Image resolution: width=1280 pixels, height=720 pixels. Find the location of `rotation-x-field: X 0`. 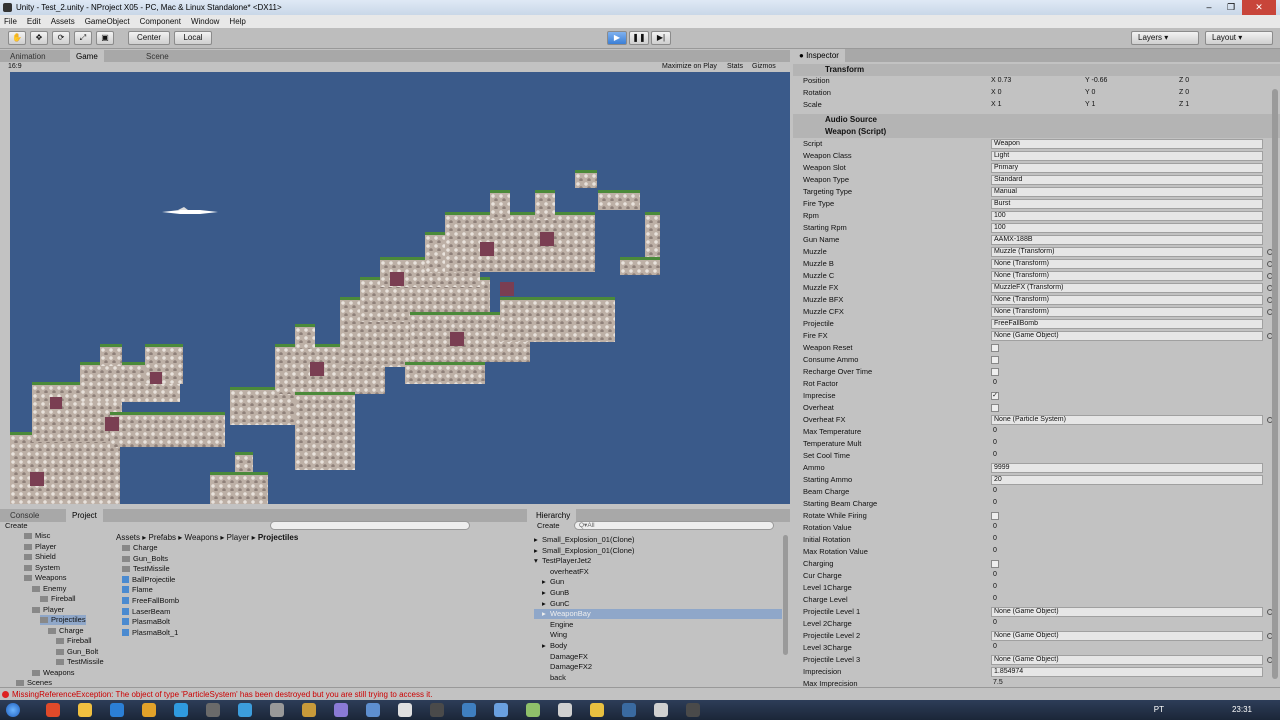

rotation-x-field: X 0 is located at coordinates (996, 93).